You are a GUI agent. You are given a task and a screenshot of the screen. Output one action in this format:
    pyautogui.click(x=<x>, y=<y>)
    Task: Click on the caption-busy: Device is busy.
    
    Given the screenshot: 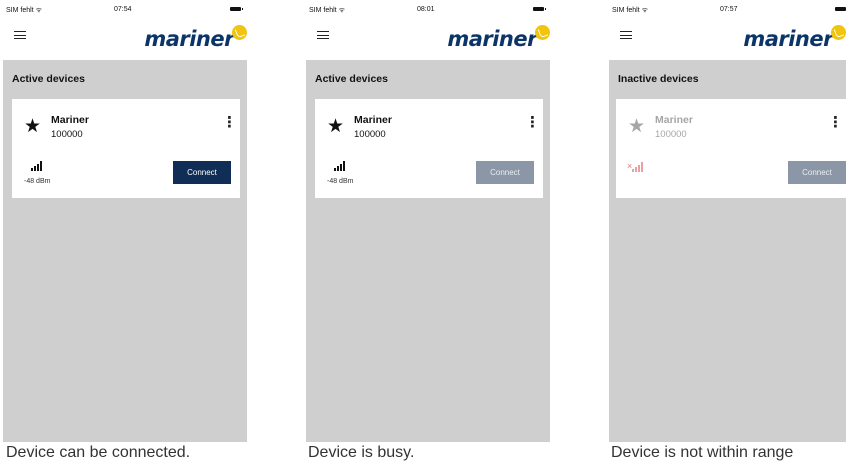 What is the action you would take?
    pyautogui.click(x=361, y=452)
    